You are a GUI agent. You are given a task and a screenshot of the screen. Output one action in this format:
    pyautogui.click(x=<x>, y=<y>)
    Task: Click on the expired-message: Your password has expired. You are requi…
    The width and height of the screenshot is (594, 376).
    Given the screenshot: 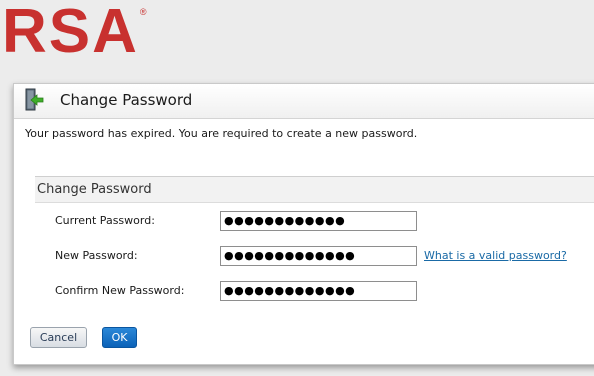 What is the action you would take?
    pyautogui.click(x=221, y=133)
    